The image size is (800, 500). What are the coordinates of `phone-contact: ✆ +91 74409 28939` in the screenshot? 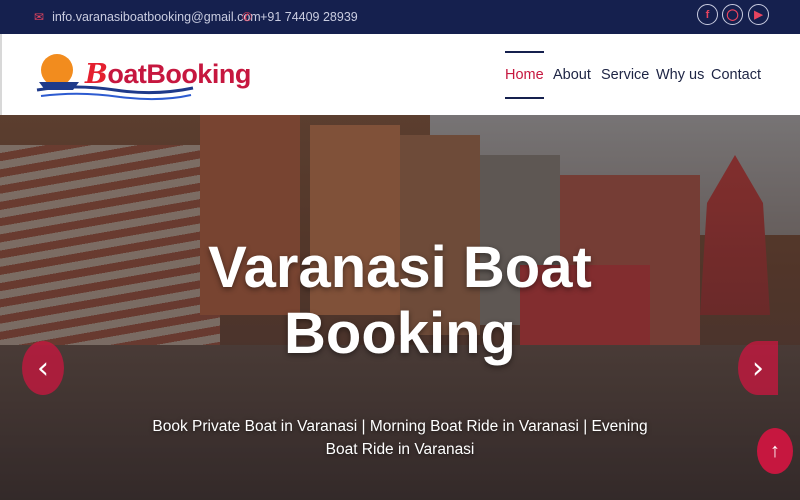 It's located at (300, 17).